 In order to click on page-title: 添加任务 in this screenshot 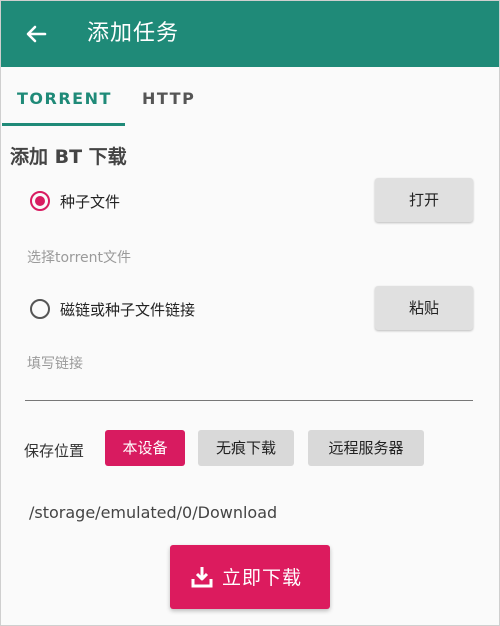, I will do `click(133, 33)`.